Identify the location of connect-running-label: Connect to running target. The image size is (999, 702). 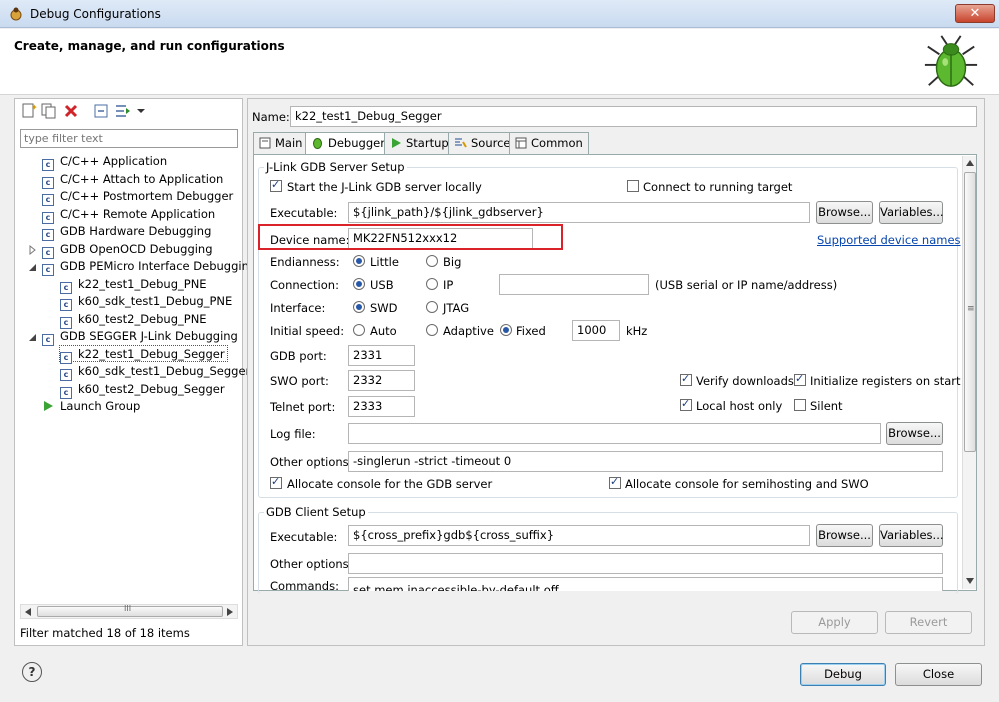
(718, 187).